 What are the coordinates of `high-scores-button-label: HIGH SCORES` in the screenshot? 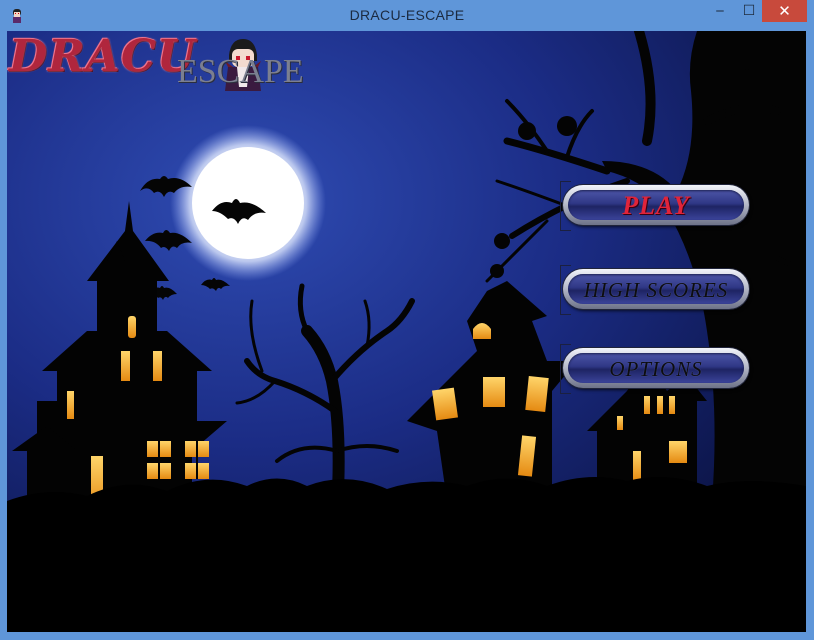 It's located at (656, 290).